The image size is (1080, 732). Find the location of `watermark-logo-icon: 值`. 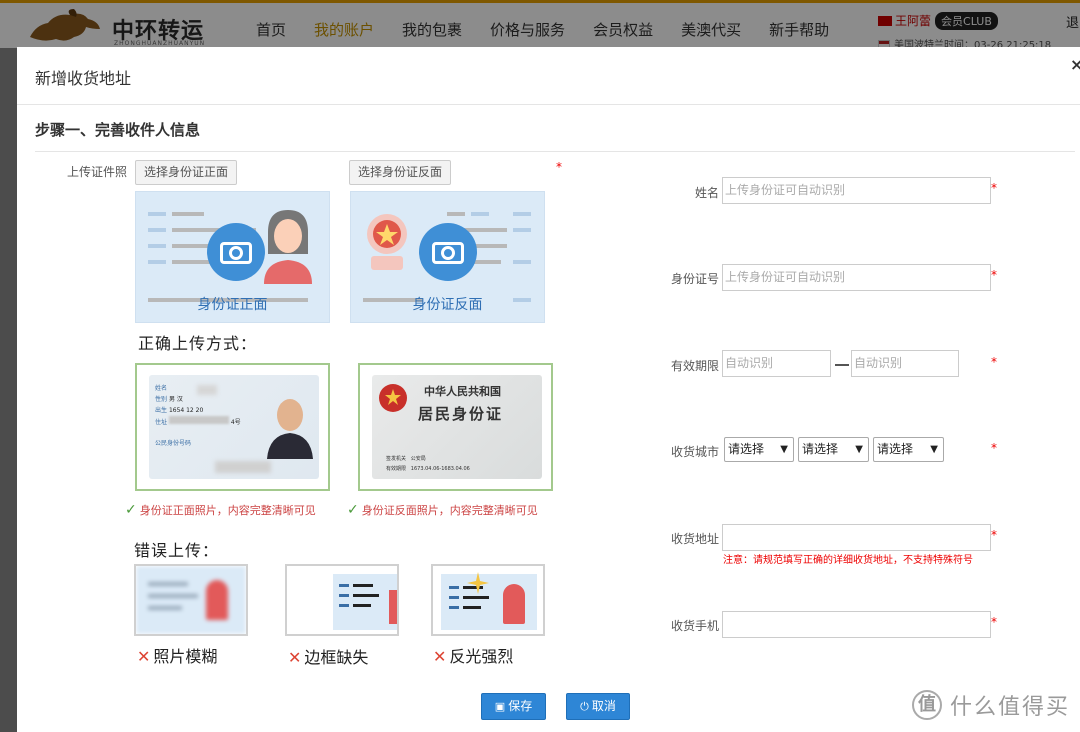

watermark-logo-icon: 值 is located at coordinates (927, 705).